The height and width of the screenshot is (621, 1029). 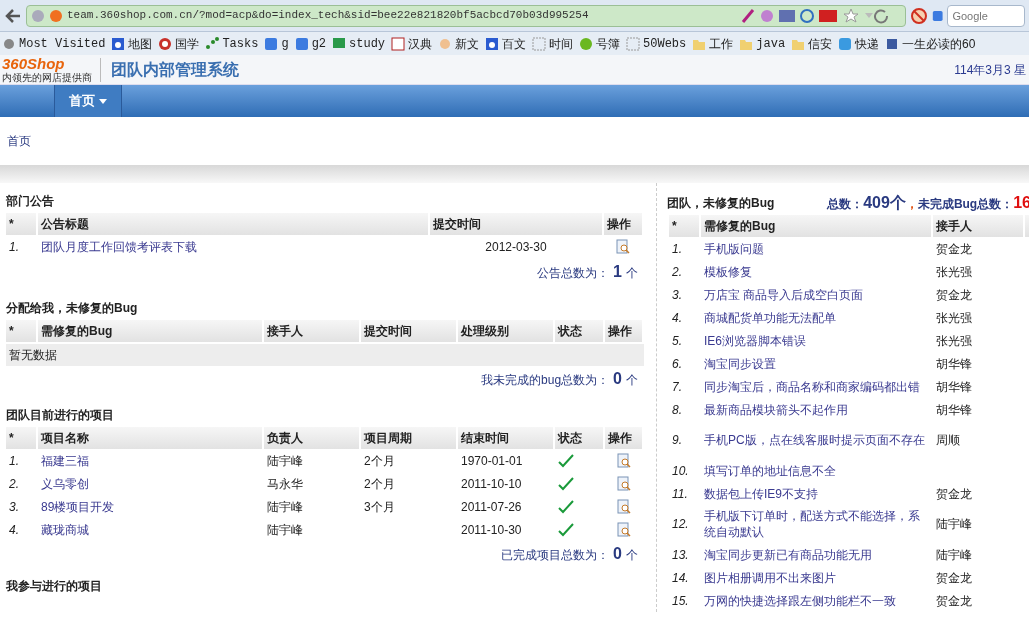 What do you see at coordinates (812, 43) in the screenshot?
I see `bookmark-link: 信安` at bounding box center [812, 43].